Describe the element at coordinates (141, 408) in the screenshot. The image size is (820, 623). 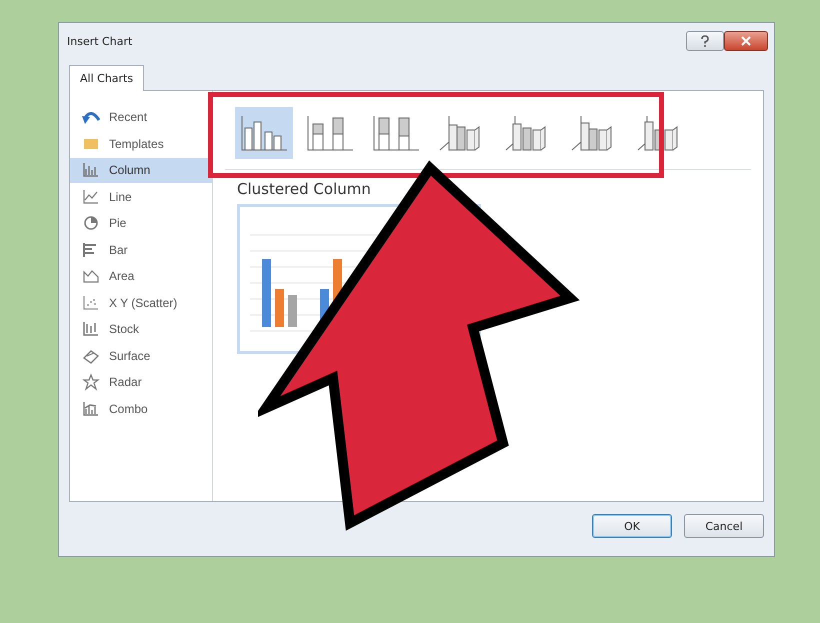
I see `sidebar-item: Combo` at that location.